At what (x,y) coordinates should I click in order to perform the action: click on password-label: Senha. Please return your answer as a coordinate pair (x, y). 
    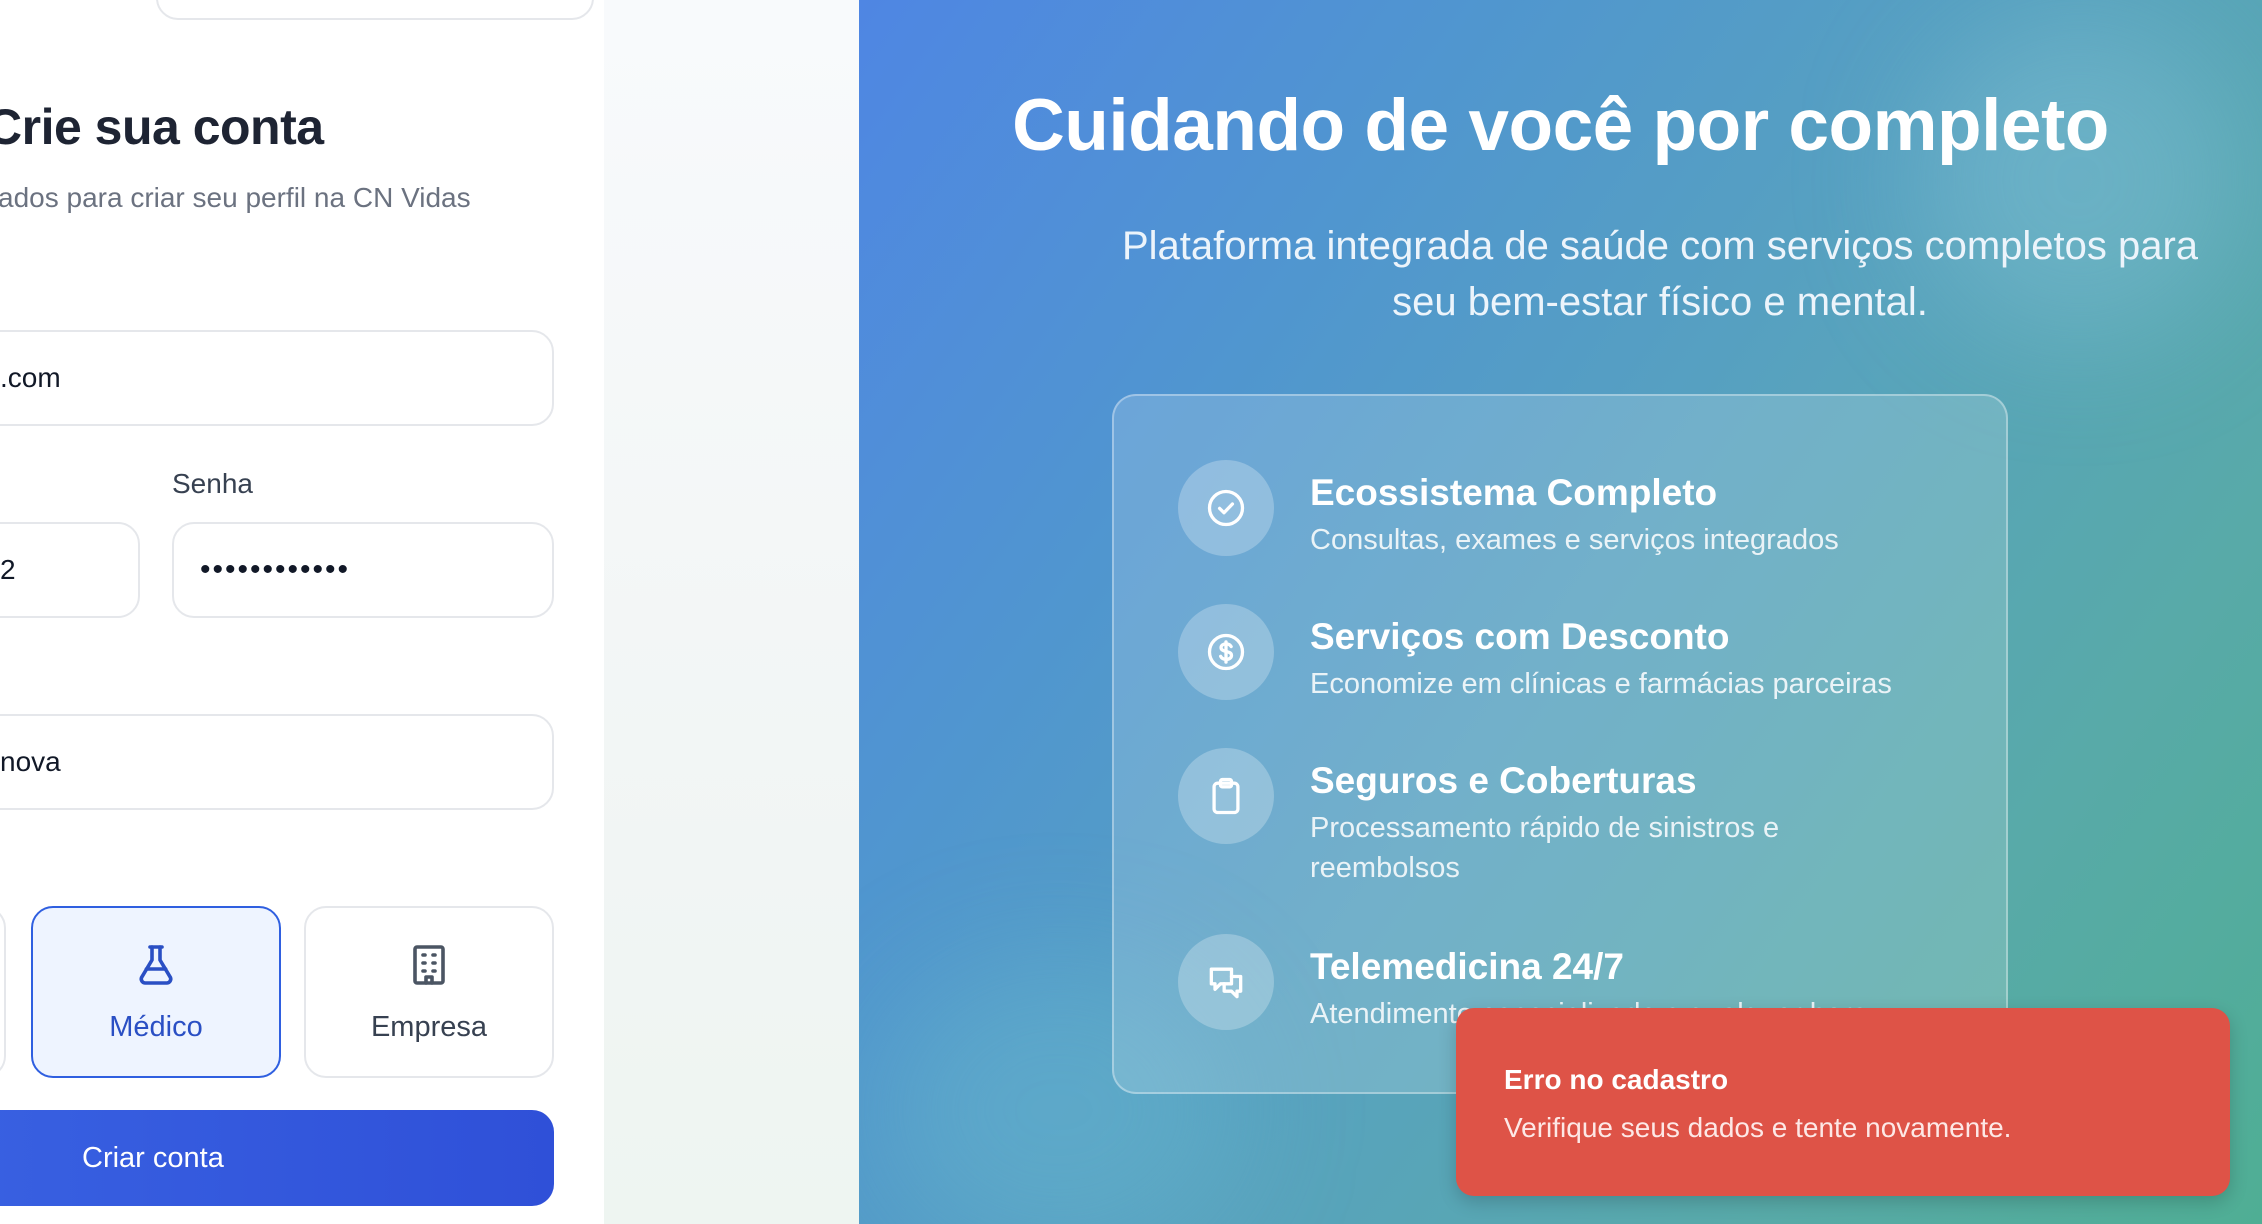
    Looking at the image, I should click on (212, 483).